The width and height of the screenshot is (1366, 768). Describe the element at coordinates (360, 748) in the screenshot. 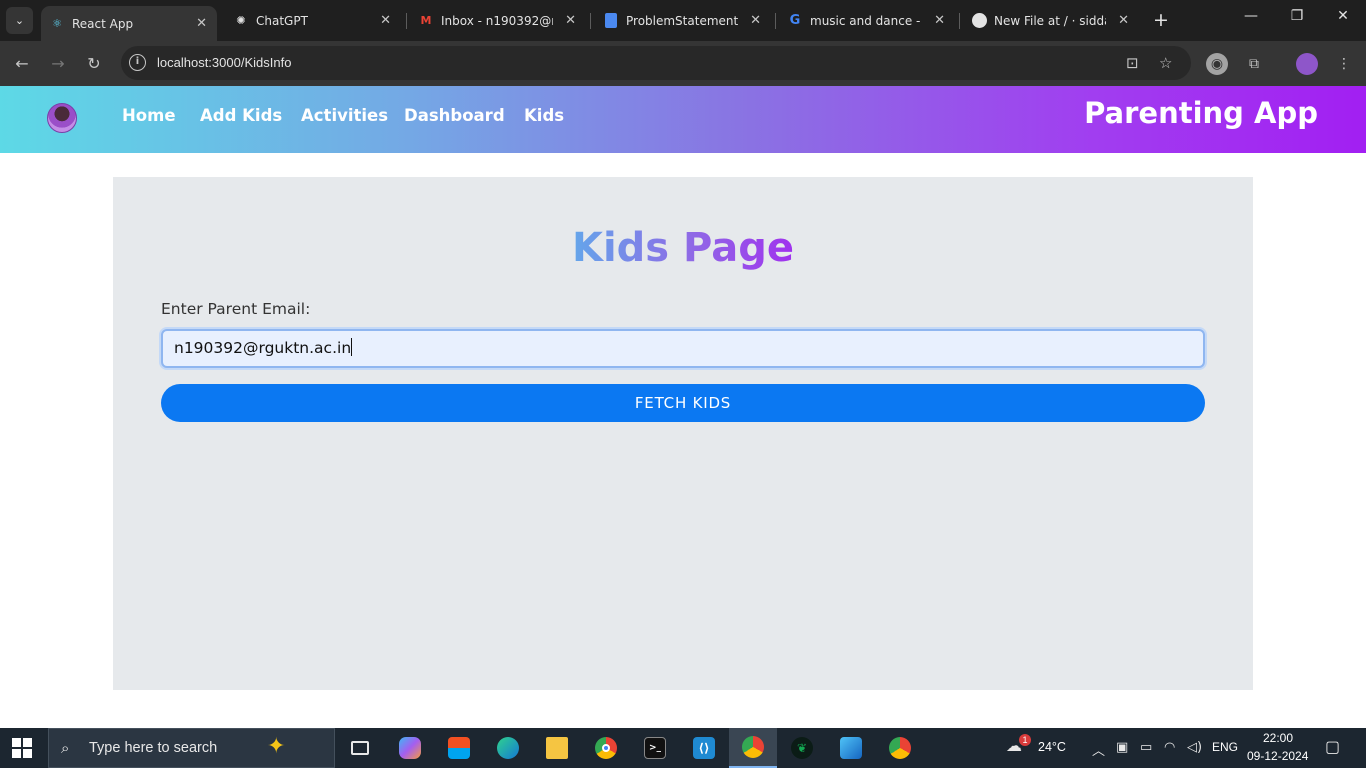

I see `task-view-icon` at that location.